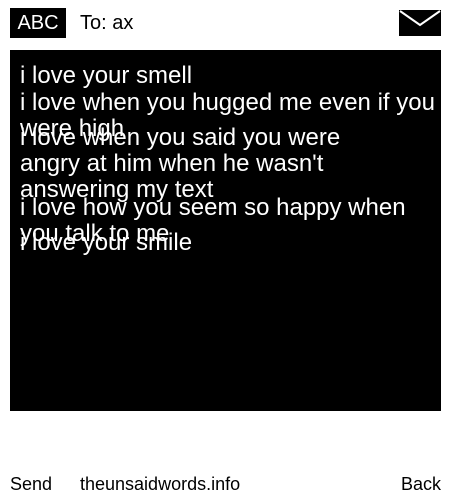 This screenshot has height=500, width=450. What do you see at coordinates (106, 23) in the screenshot?
I see `recipient-field: To: ax` at bounding box center [106, 23].